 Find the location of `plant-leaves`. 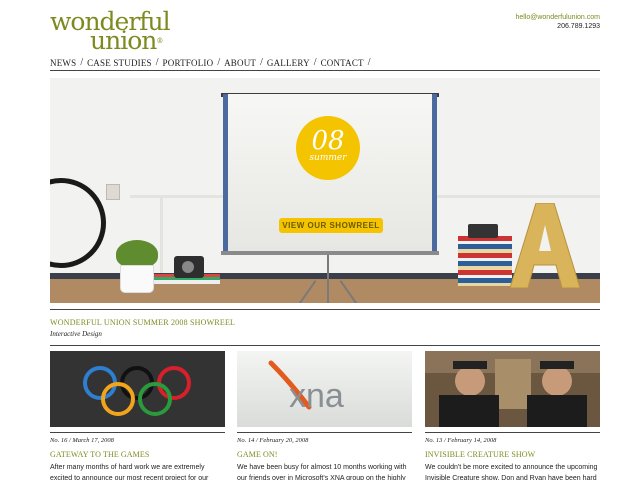

plant-leaves is located at coordinates (137, 254).